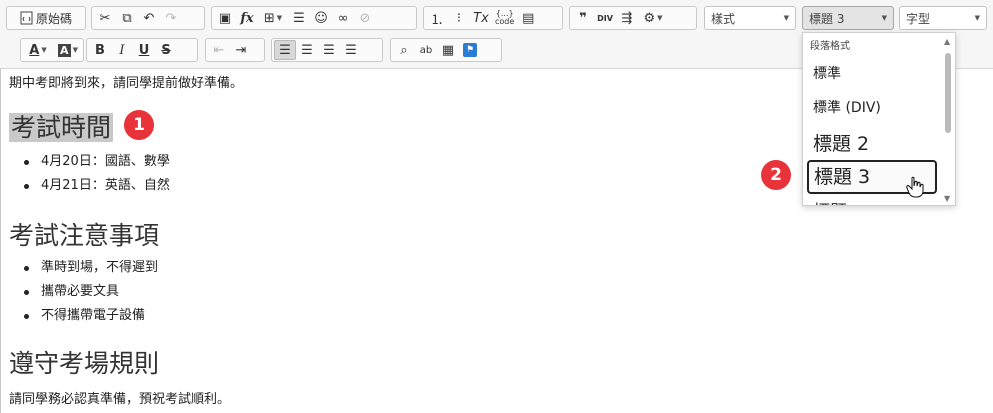 The height and width of the screenshot is (413, 993). I want to click on paragraph-format-label: 標題 3, so click(827, 18).